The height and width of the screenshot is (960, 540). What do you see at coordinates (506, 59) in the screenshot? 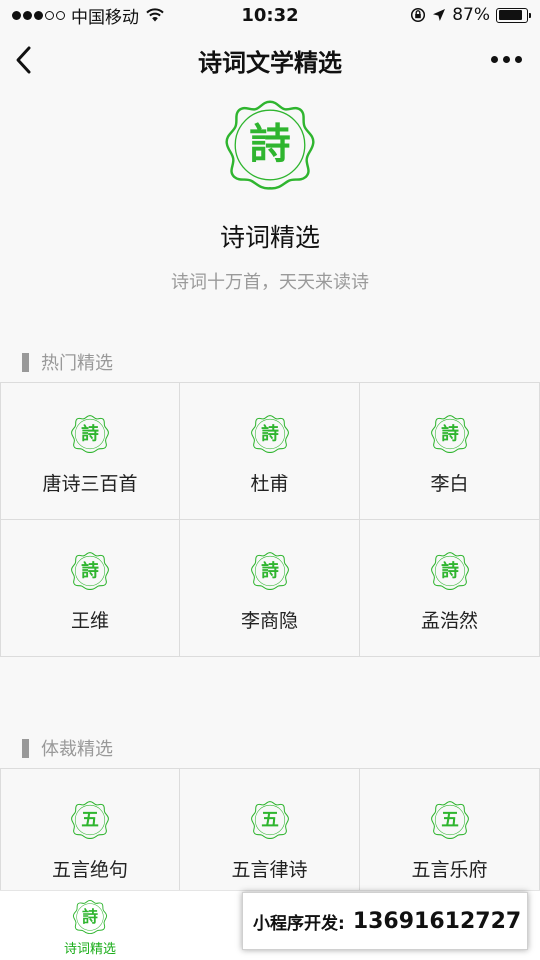
I see `more-dots-icon` at bounding box center [506, 59].